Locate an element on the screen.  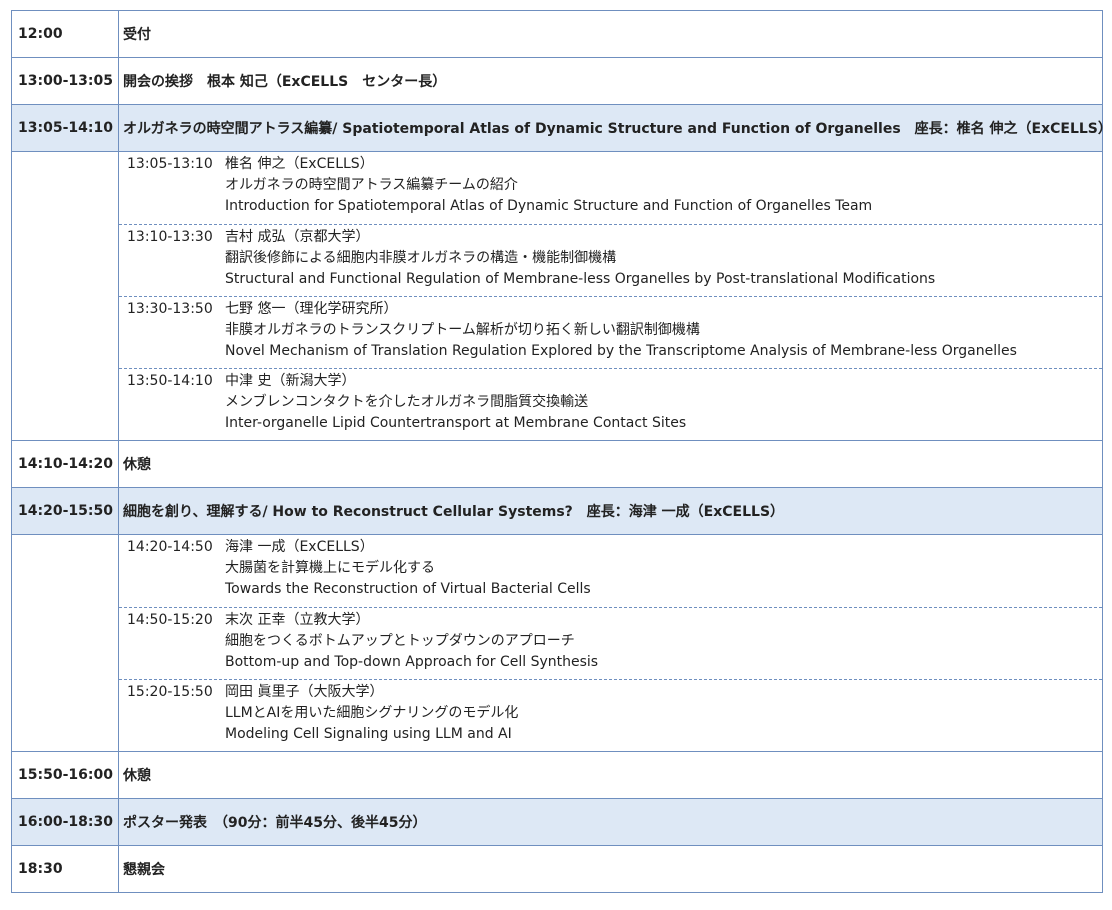
talk-speaker: 末次 正幸（立教大学） is located at coordinates (297, 620).